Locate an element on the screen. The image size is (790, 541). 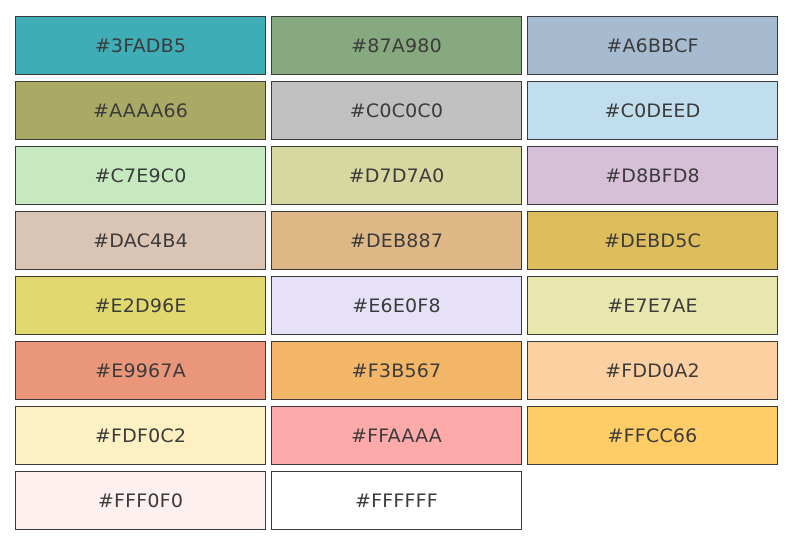
color-swatch-label: #DEB887 is located at coordinates (396, 240).